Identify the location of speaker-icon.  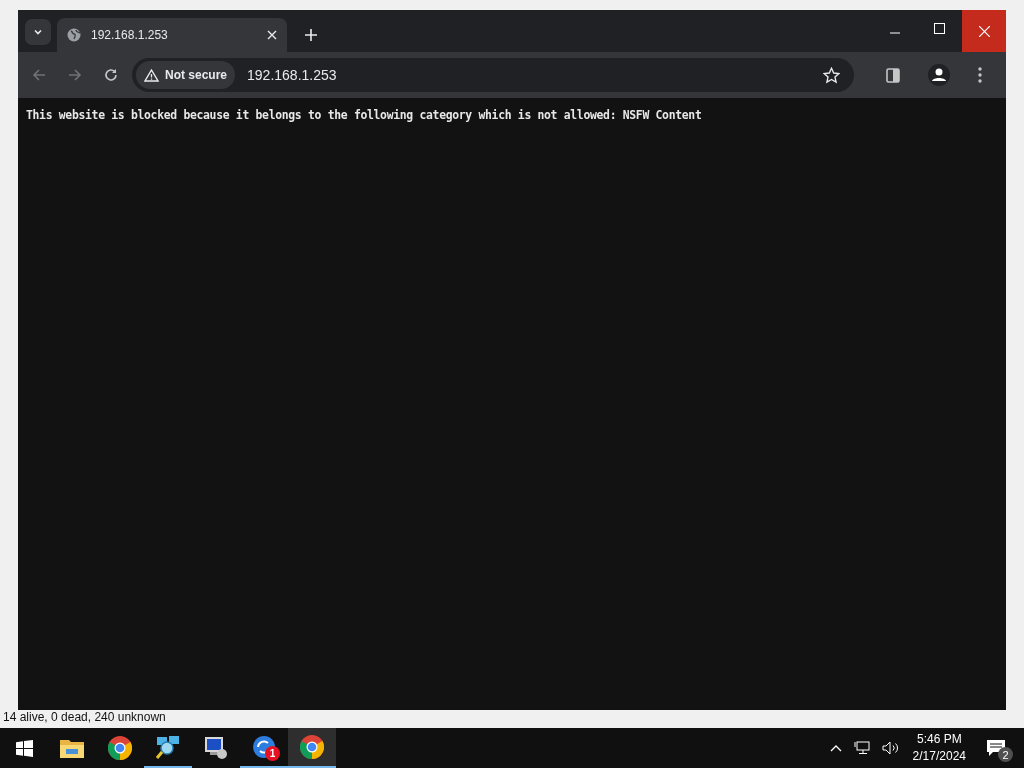
(890, 748).